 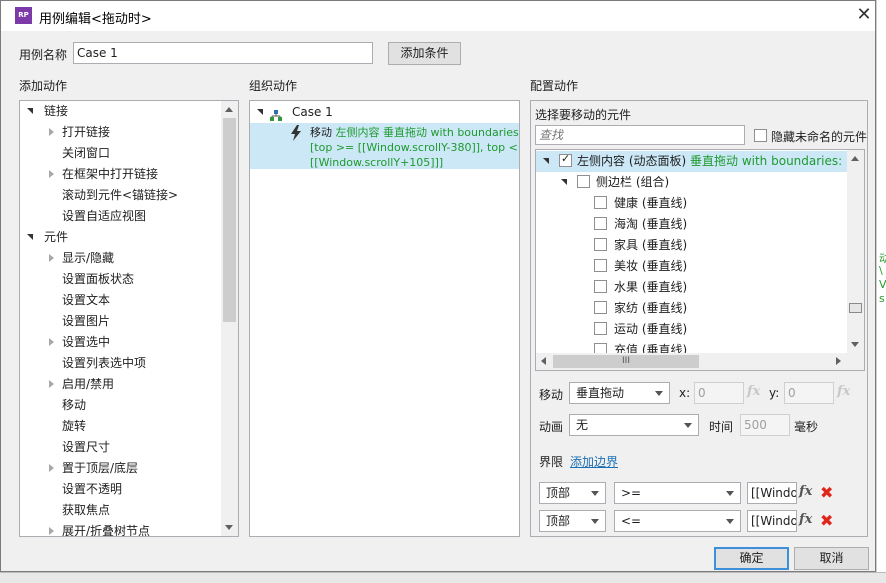 What do you see at coordinates (691, 224) in the screenshot?
I see `widget-row: 海淘 (垂直线)` at bounding box center [691, 224].